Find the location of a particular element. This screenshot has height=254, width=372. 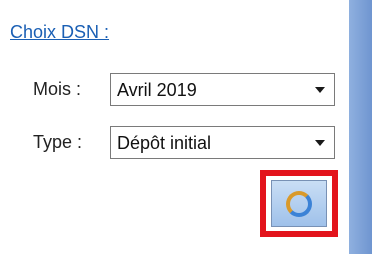

refresh-button is located at coordinates (299, 203).